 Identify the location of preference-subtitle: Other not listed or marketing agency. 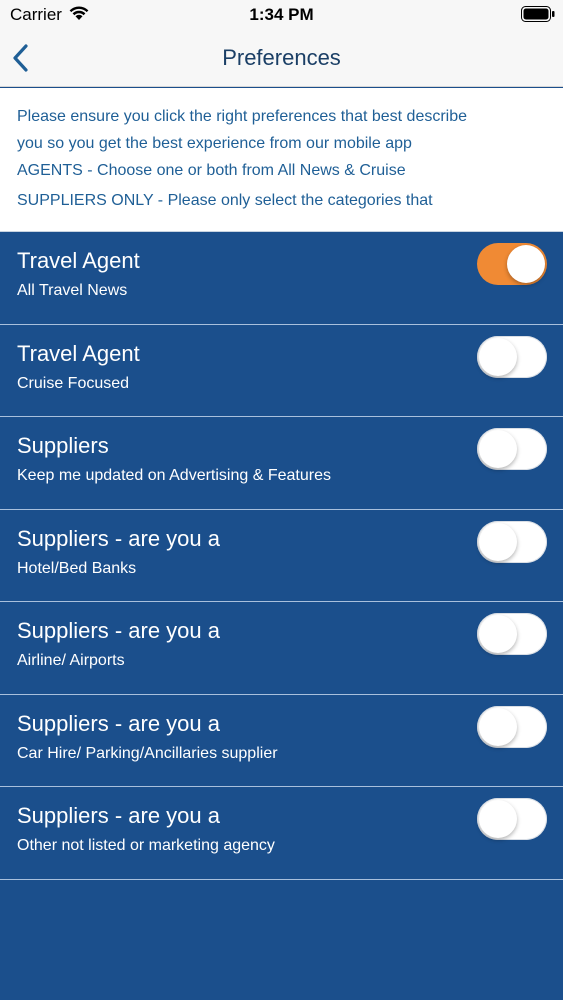
(146, 845).